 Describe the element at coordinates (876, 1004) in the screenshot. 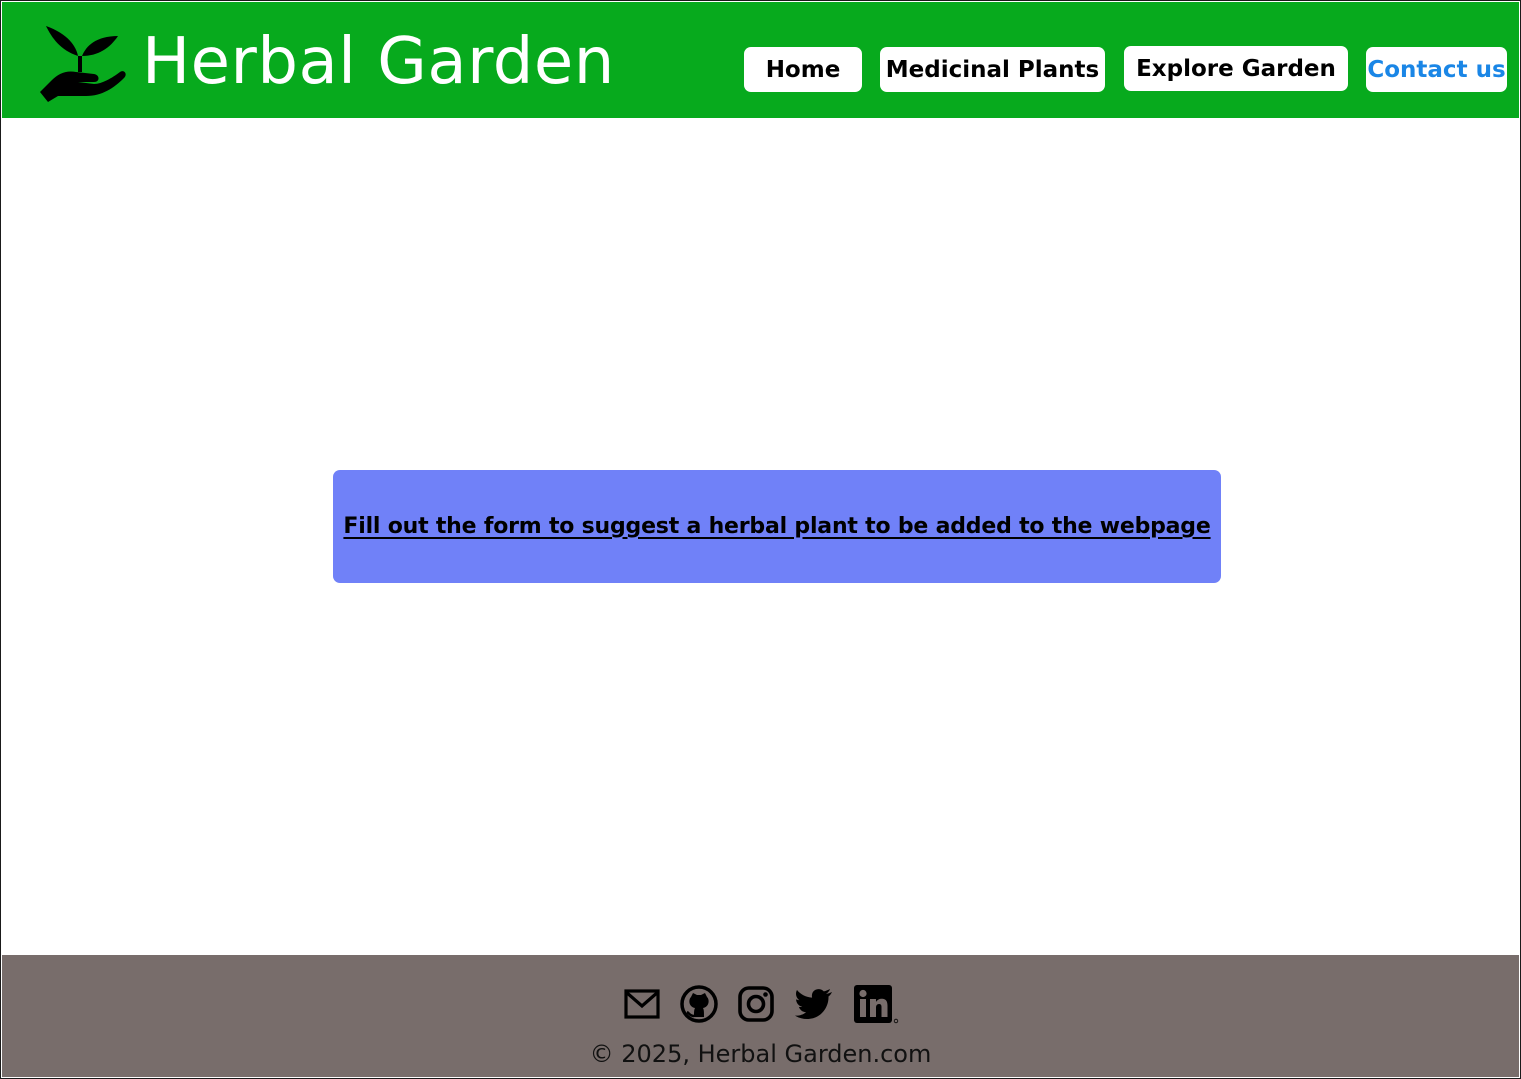

I see `linkedin-icon` at that location.